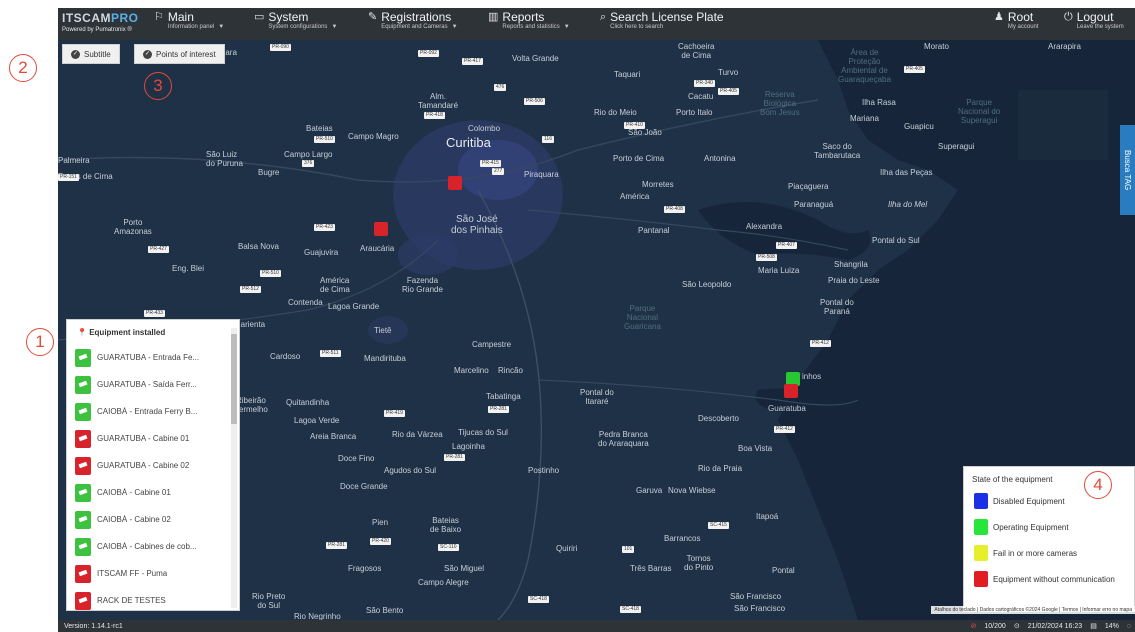 This screenshot has height=632, width=1135. I want to click on place-label: Bateias, so click(319, 128).